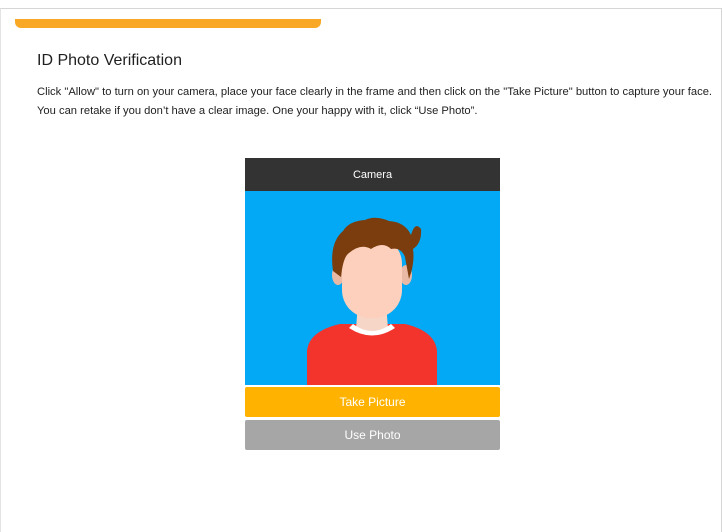 The width and height of the screenshot is (723, 532). Describe the element at coordinates (372, 402) in the screenshot. I see `take-picture-button: Take Picture` at that location.